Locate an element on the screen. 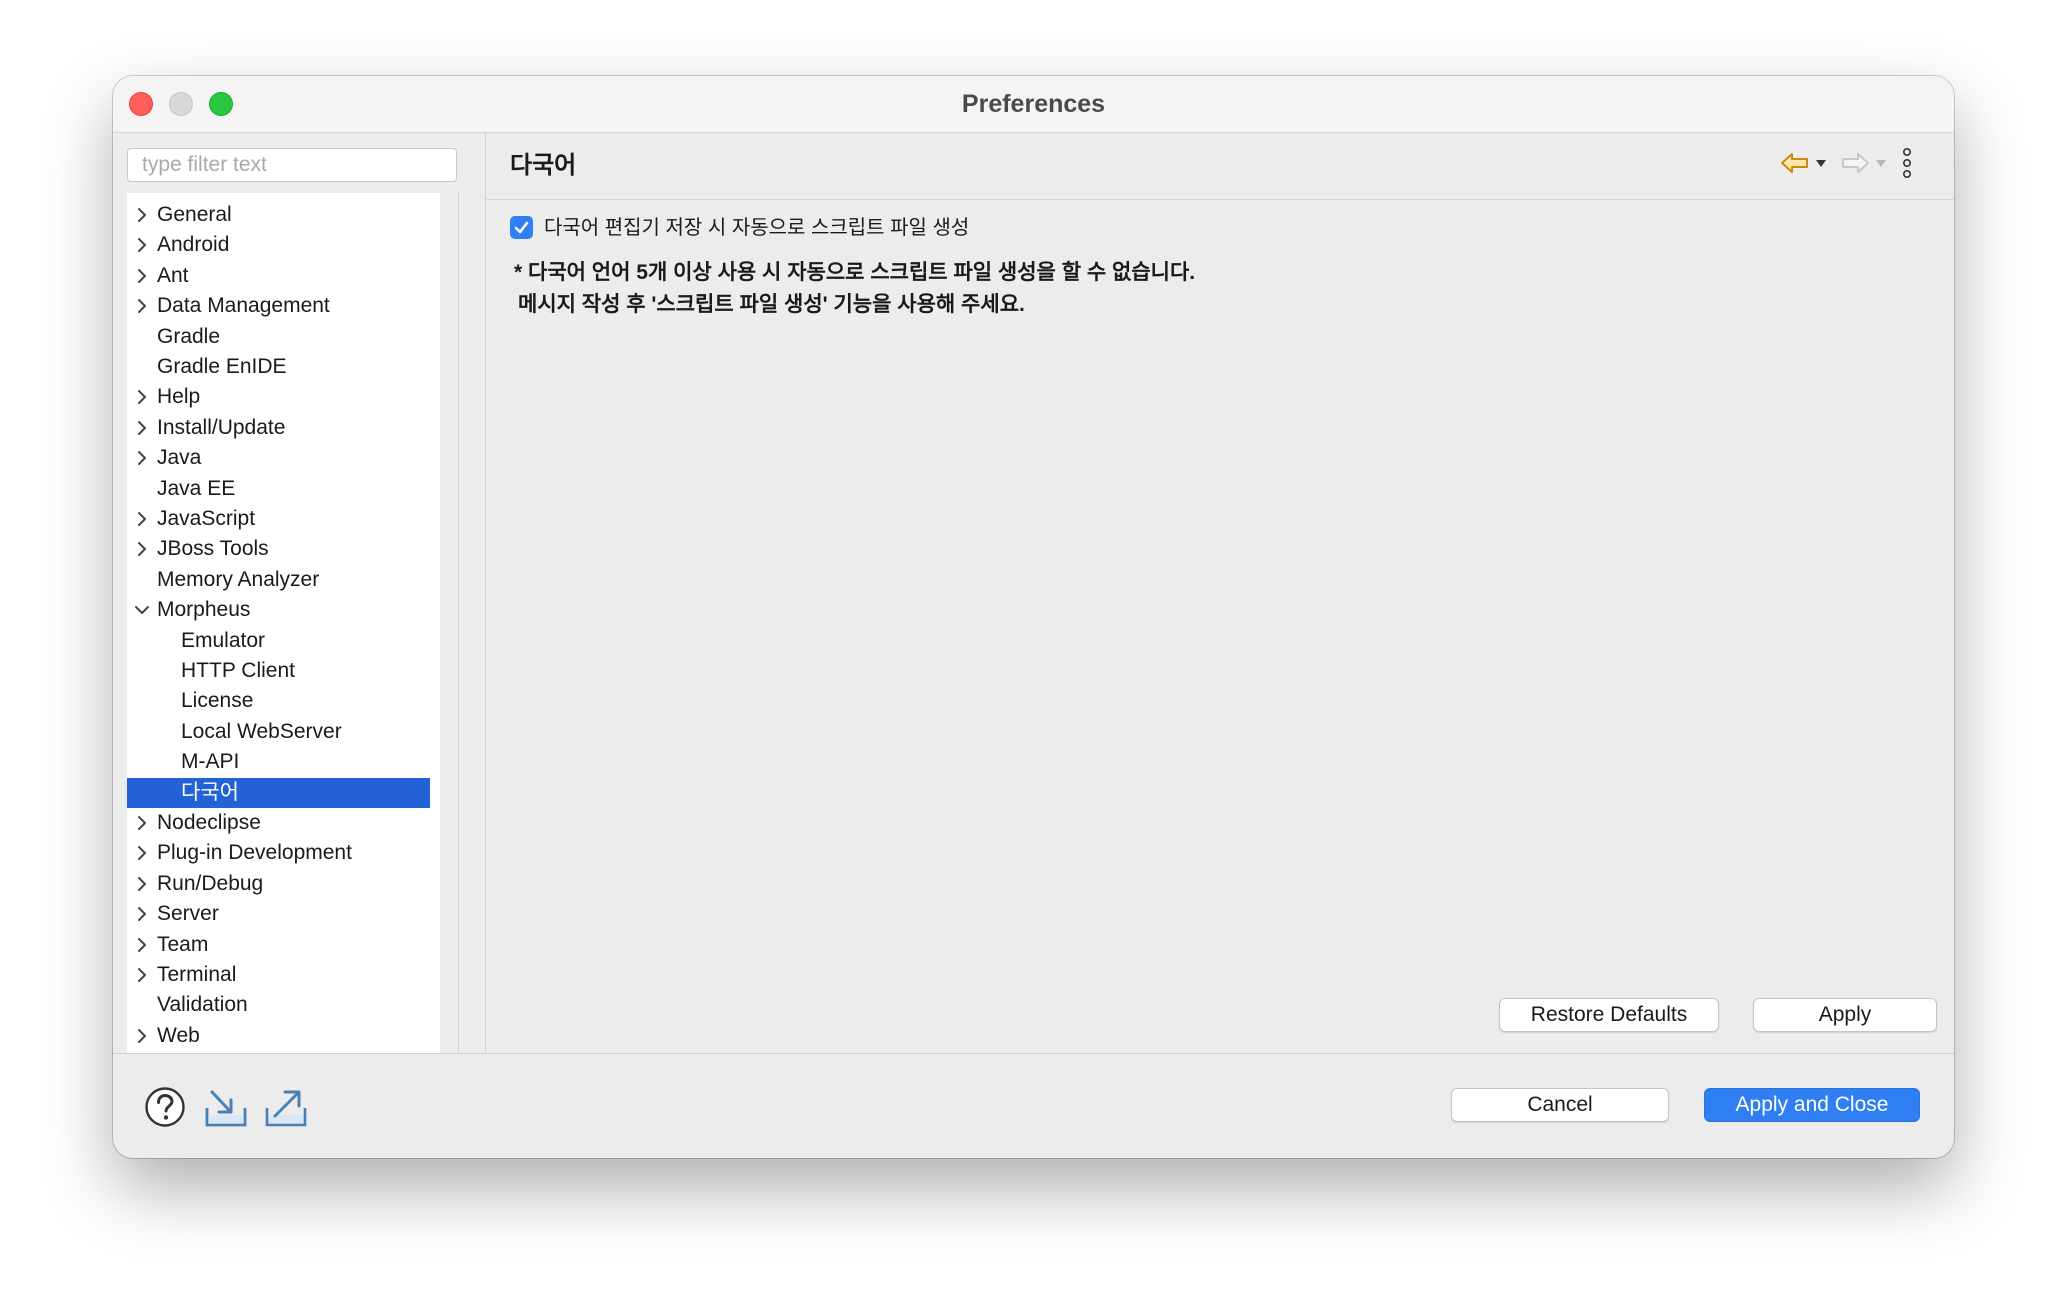 The height and width of the screenshot is (1304, 2066). tree-item-label: Emulator is located at coordinates (223, 640).